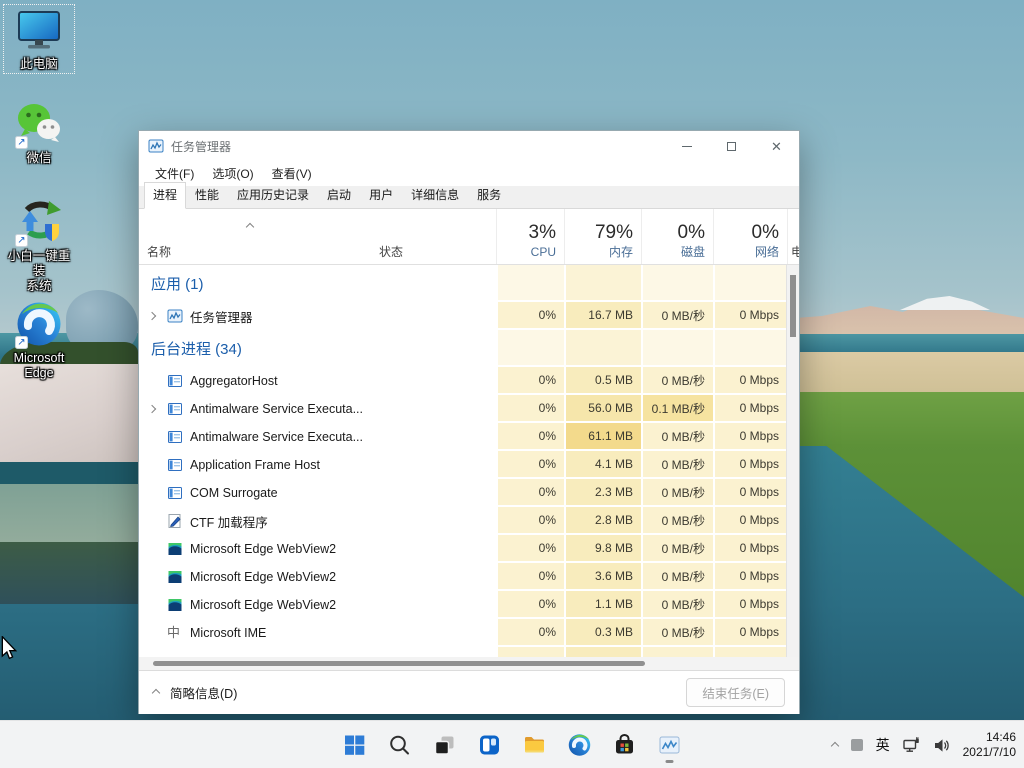  I want to click on vertical-scrollbar, so click(792, 461).